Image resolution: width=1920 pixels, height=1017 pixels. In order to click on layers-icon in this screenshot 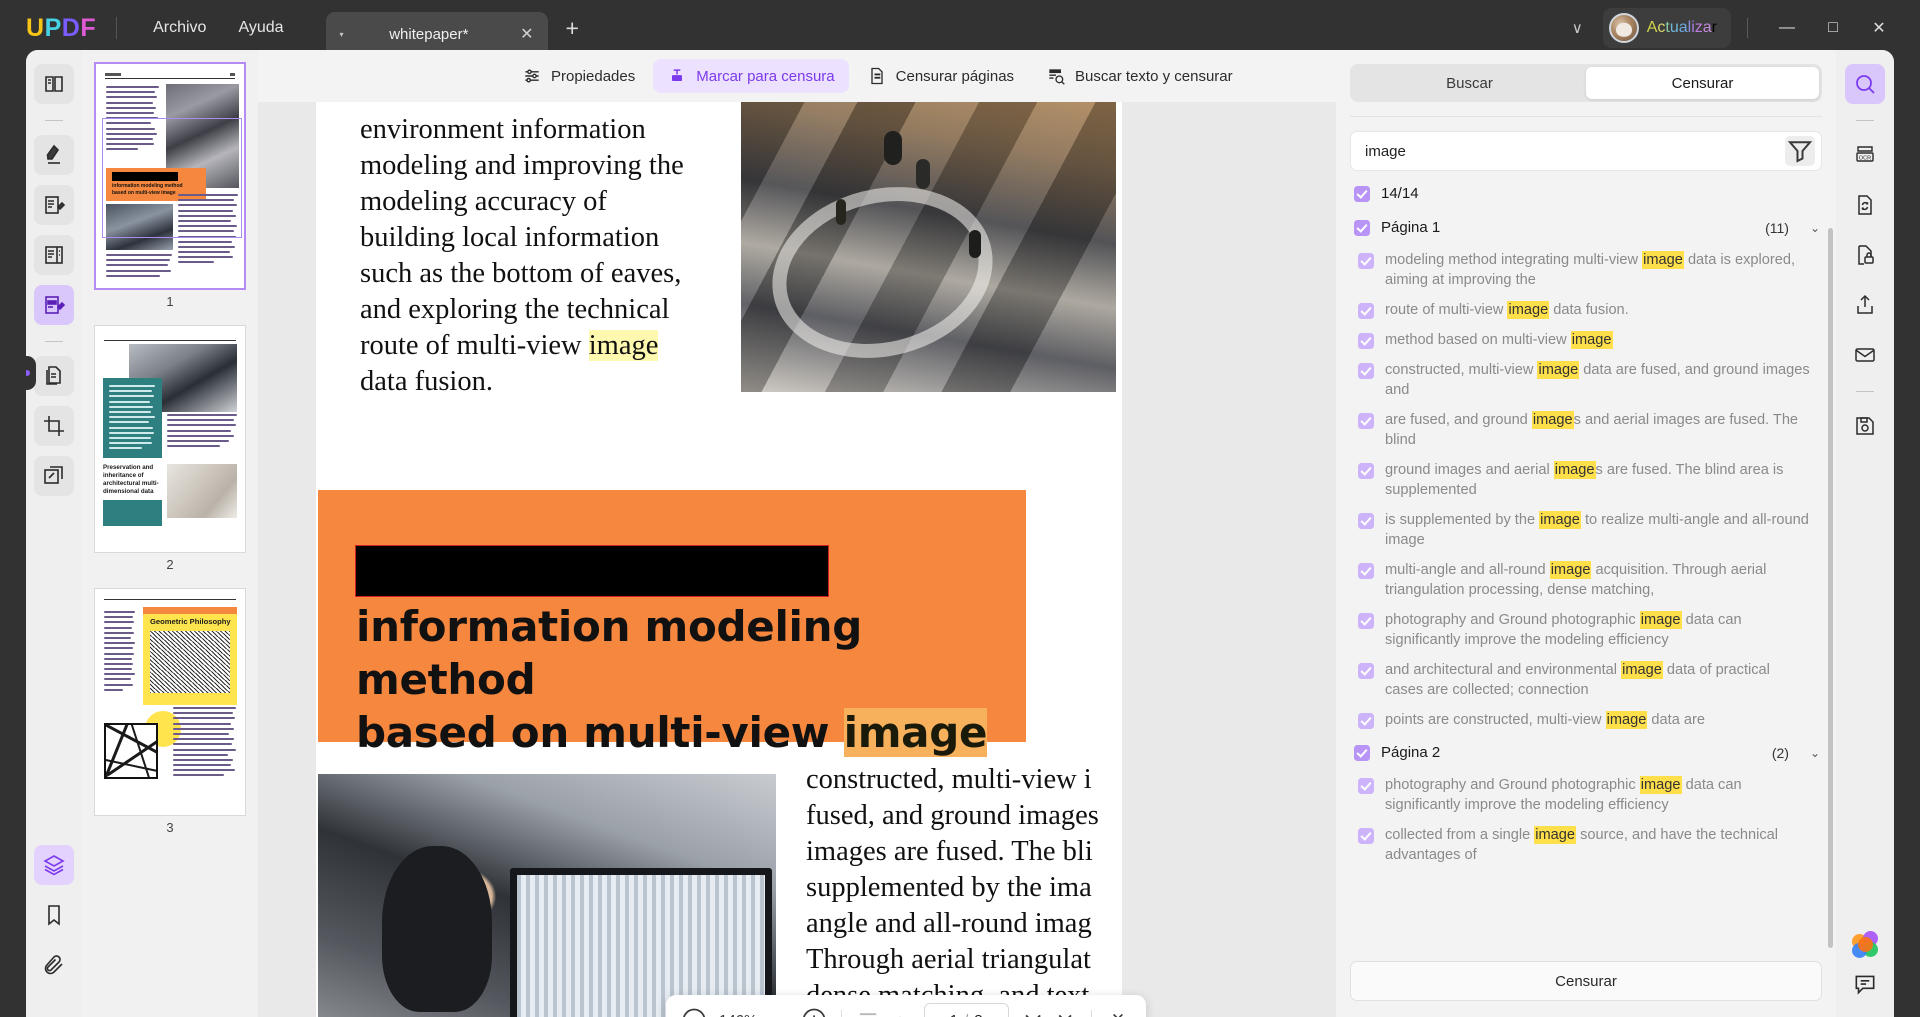, I will do `click(54, 865)`.